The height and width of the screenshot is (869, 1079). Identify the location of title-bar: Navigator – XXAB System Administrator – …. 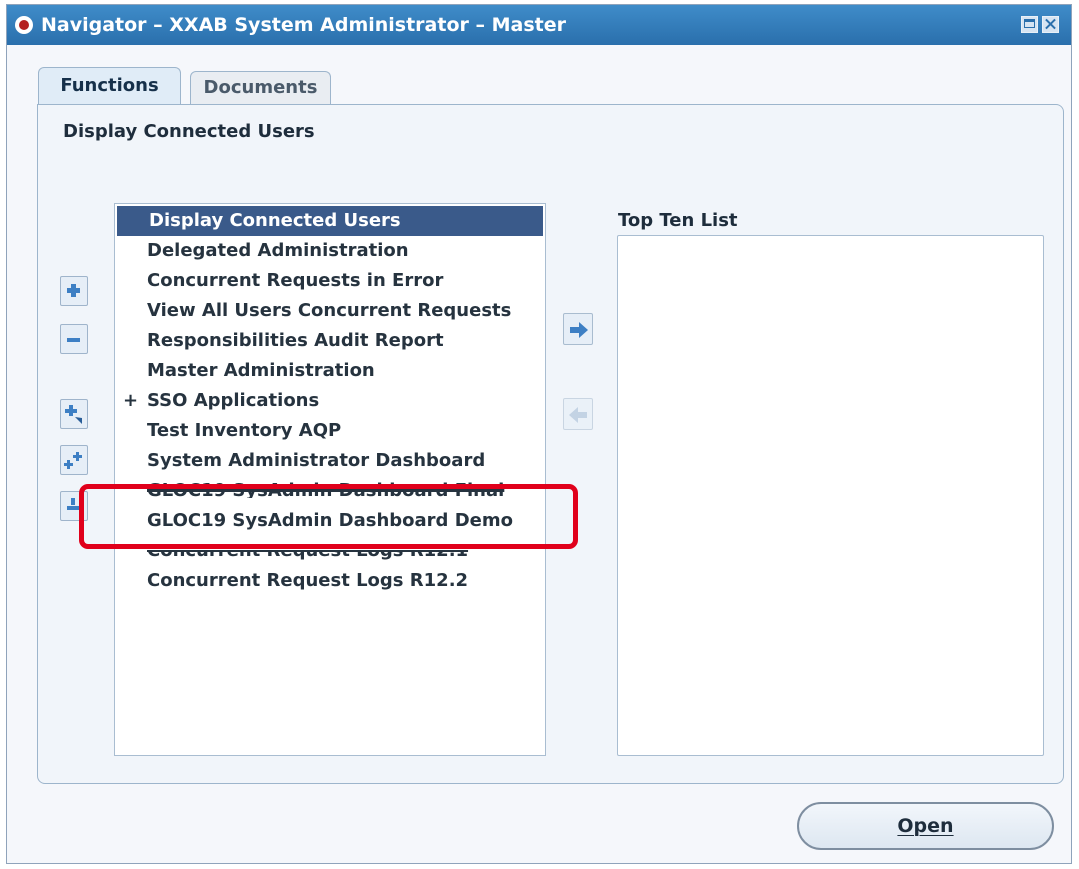
(539, 25).